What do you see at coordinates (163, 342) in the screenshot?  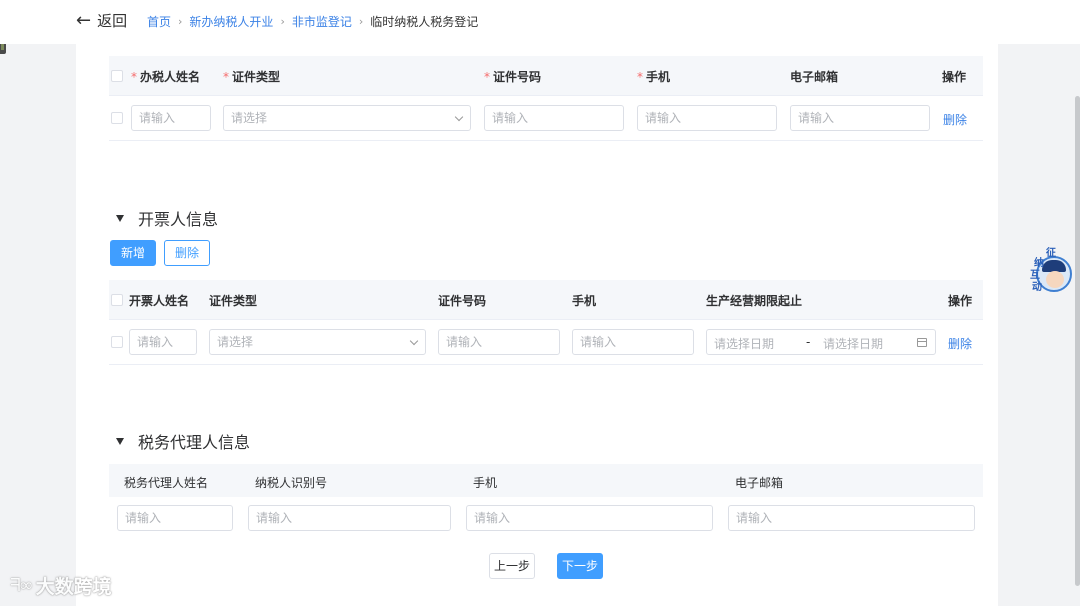 I see `invoicer-name-input: 请输入` at bounding box center [163, 342].